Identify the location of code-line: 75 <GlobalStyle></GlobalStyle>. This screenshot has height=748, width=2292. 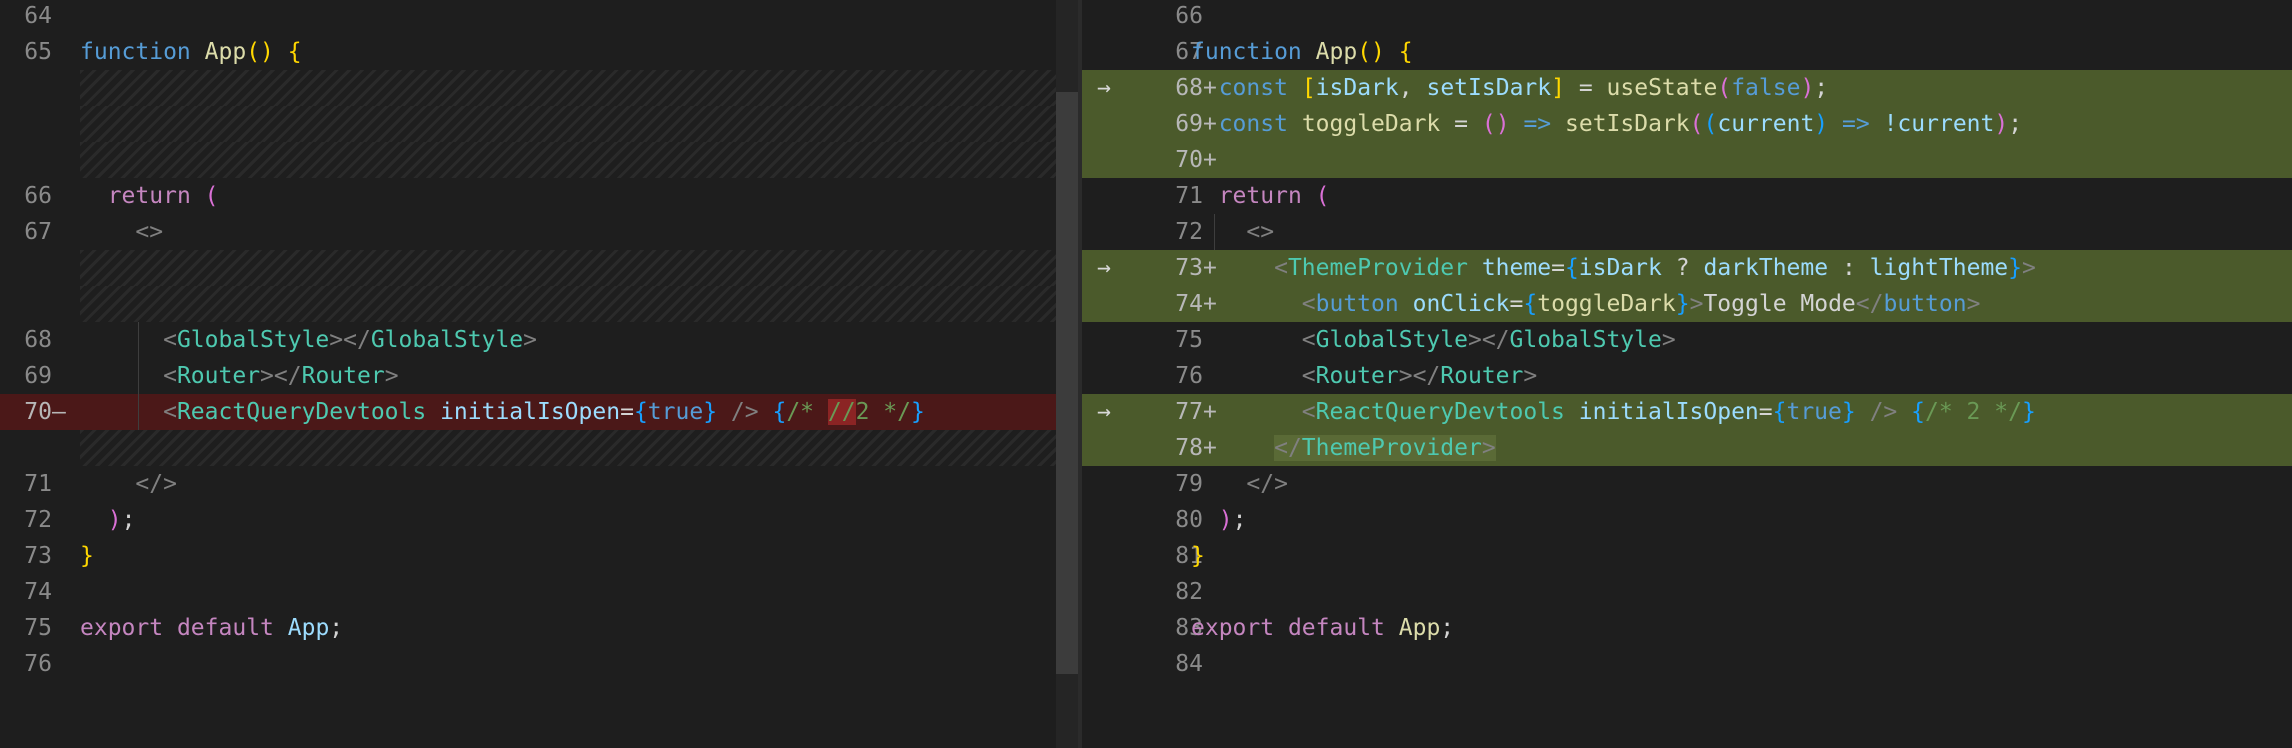
(1687, 340).